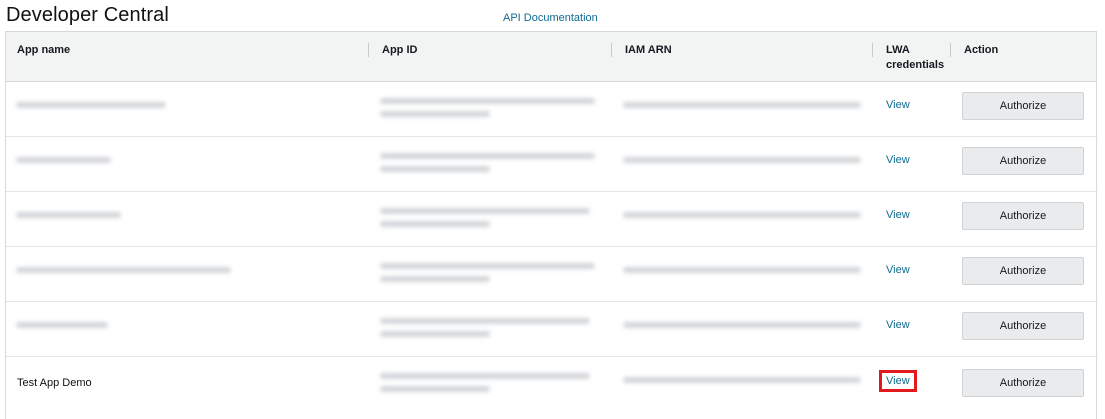 The height and width of the screenshot is (419, 1105). Describe the element at coordinates (898, 381) in the screenshot. I see `view-credentials-link-highlighted: View` at that location.